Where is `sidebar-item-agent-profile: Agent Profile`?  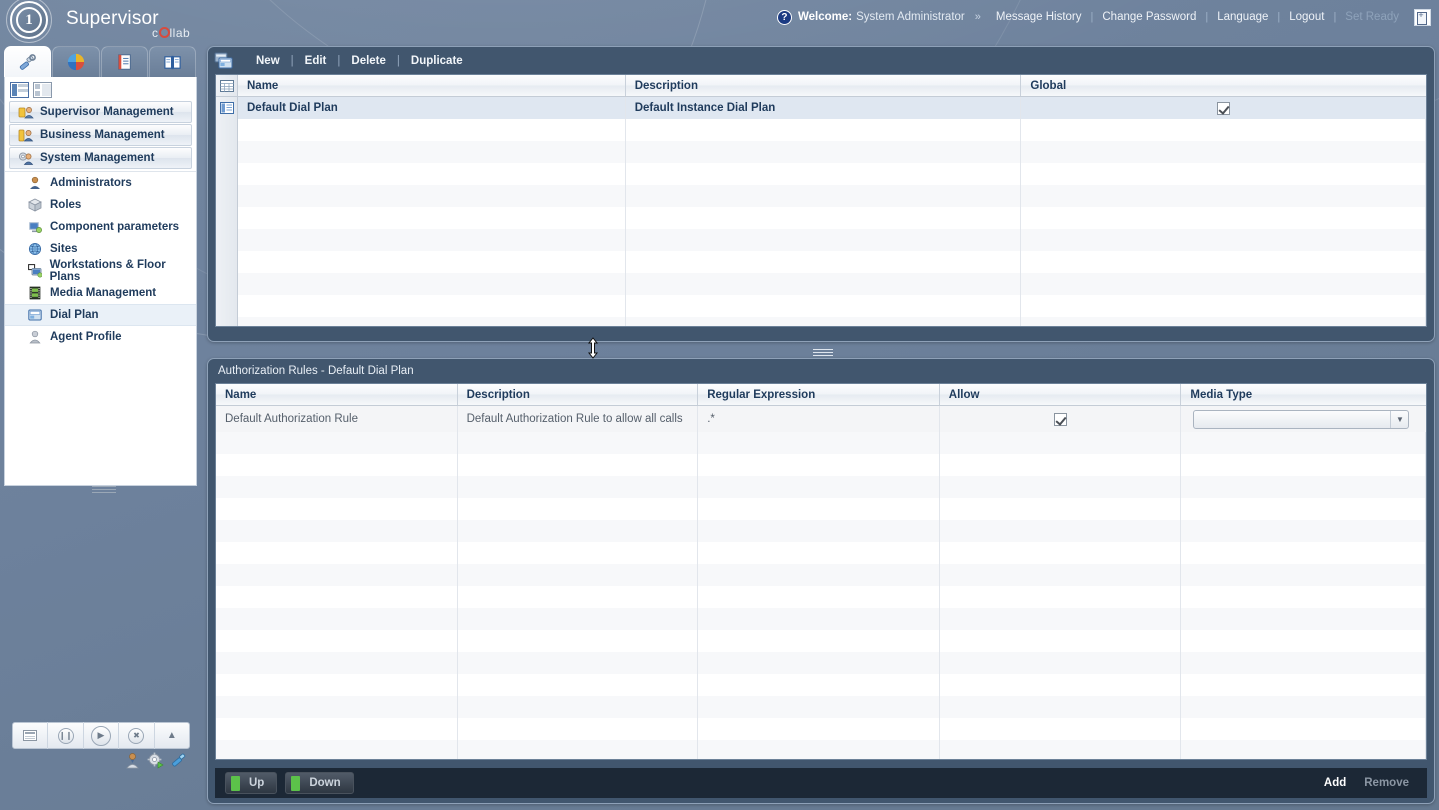 sidebar-item-agent-profile: Agent Profile is located at coordinates (100, 337).